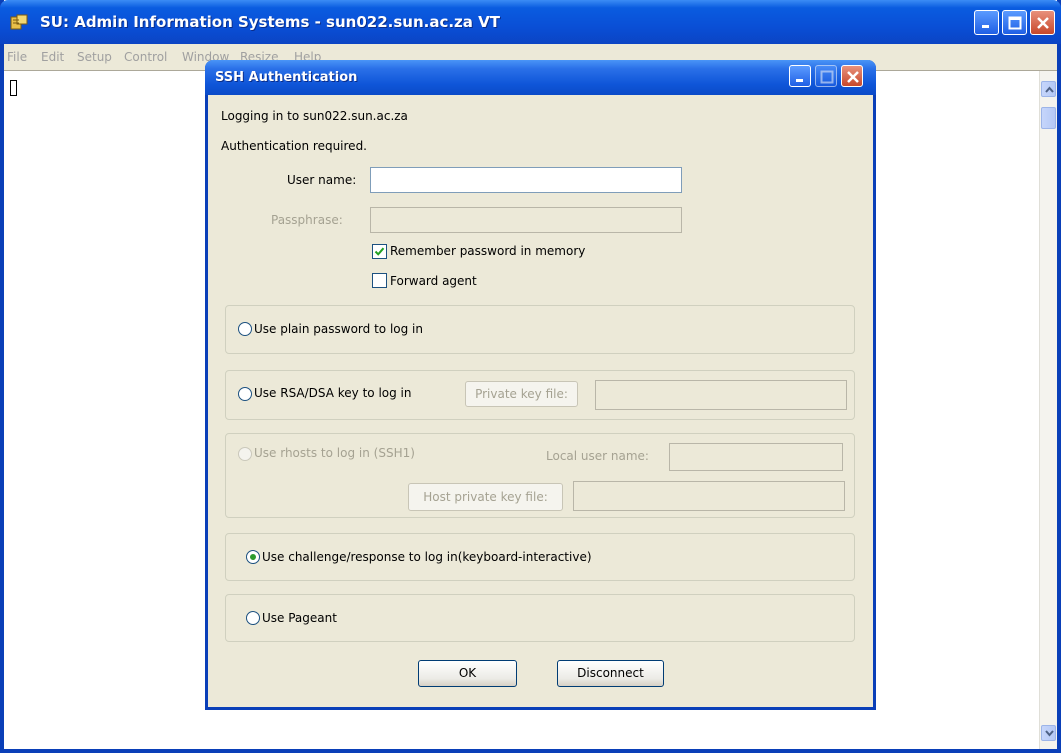 Image resolution: width=1061 pixels, height=753 pixels. What do you see at coordinates (19, 22) in the screenshot?
I see `teraterm-app-icon` at bounding box center [19, 22].